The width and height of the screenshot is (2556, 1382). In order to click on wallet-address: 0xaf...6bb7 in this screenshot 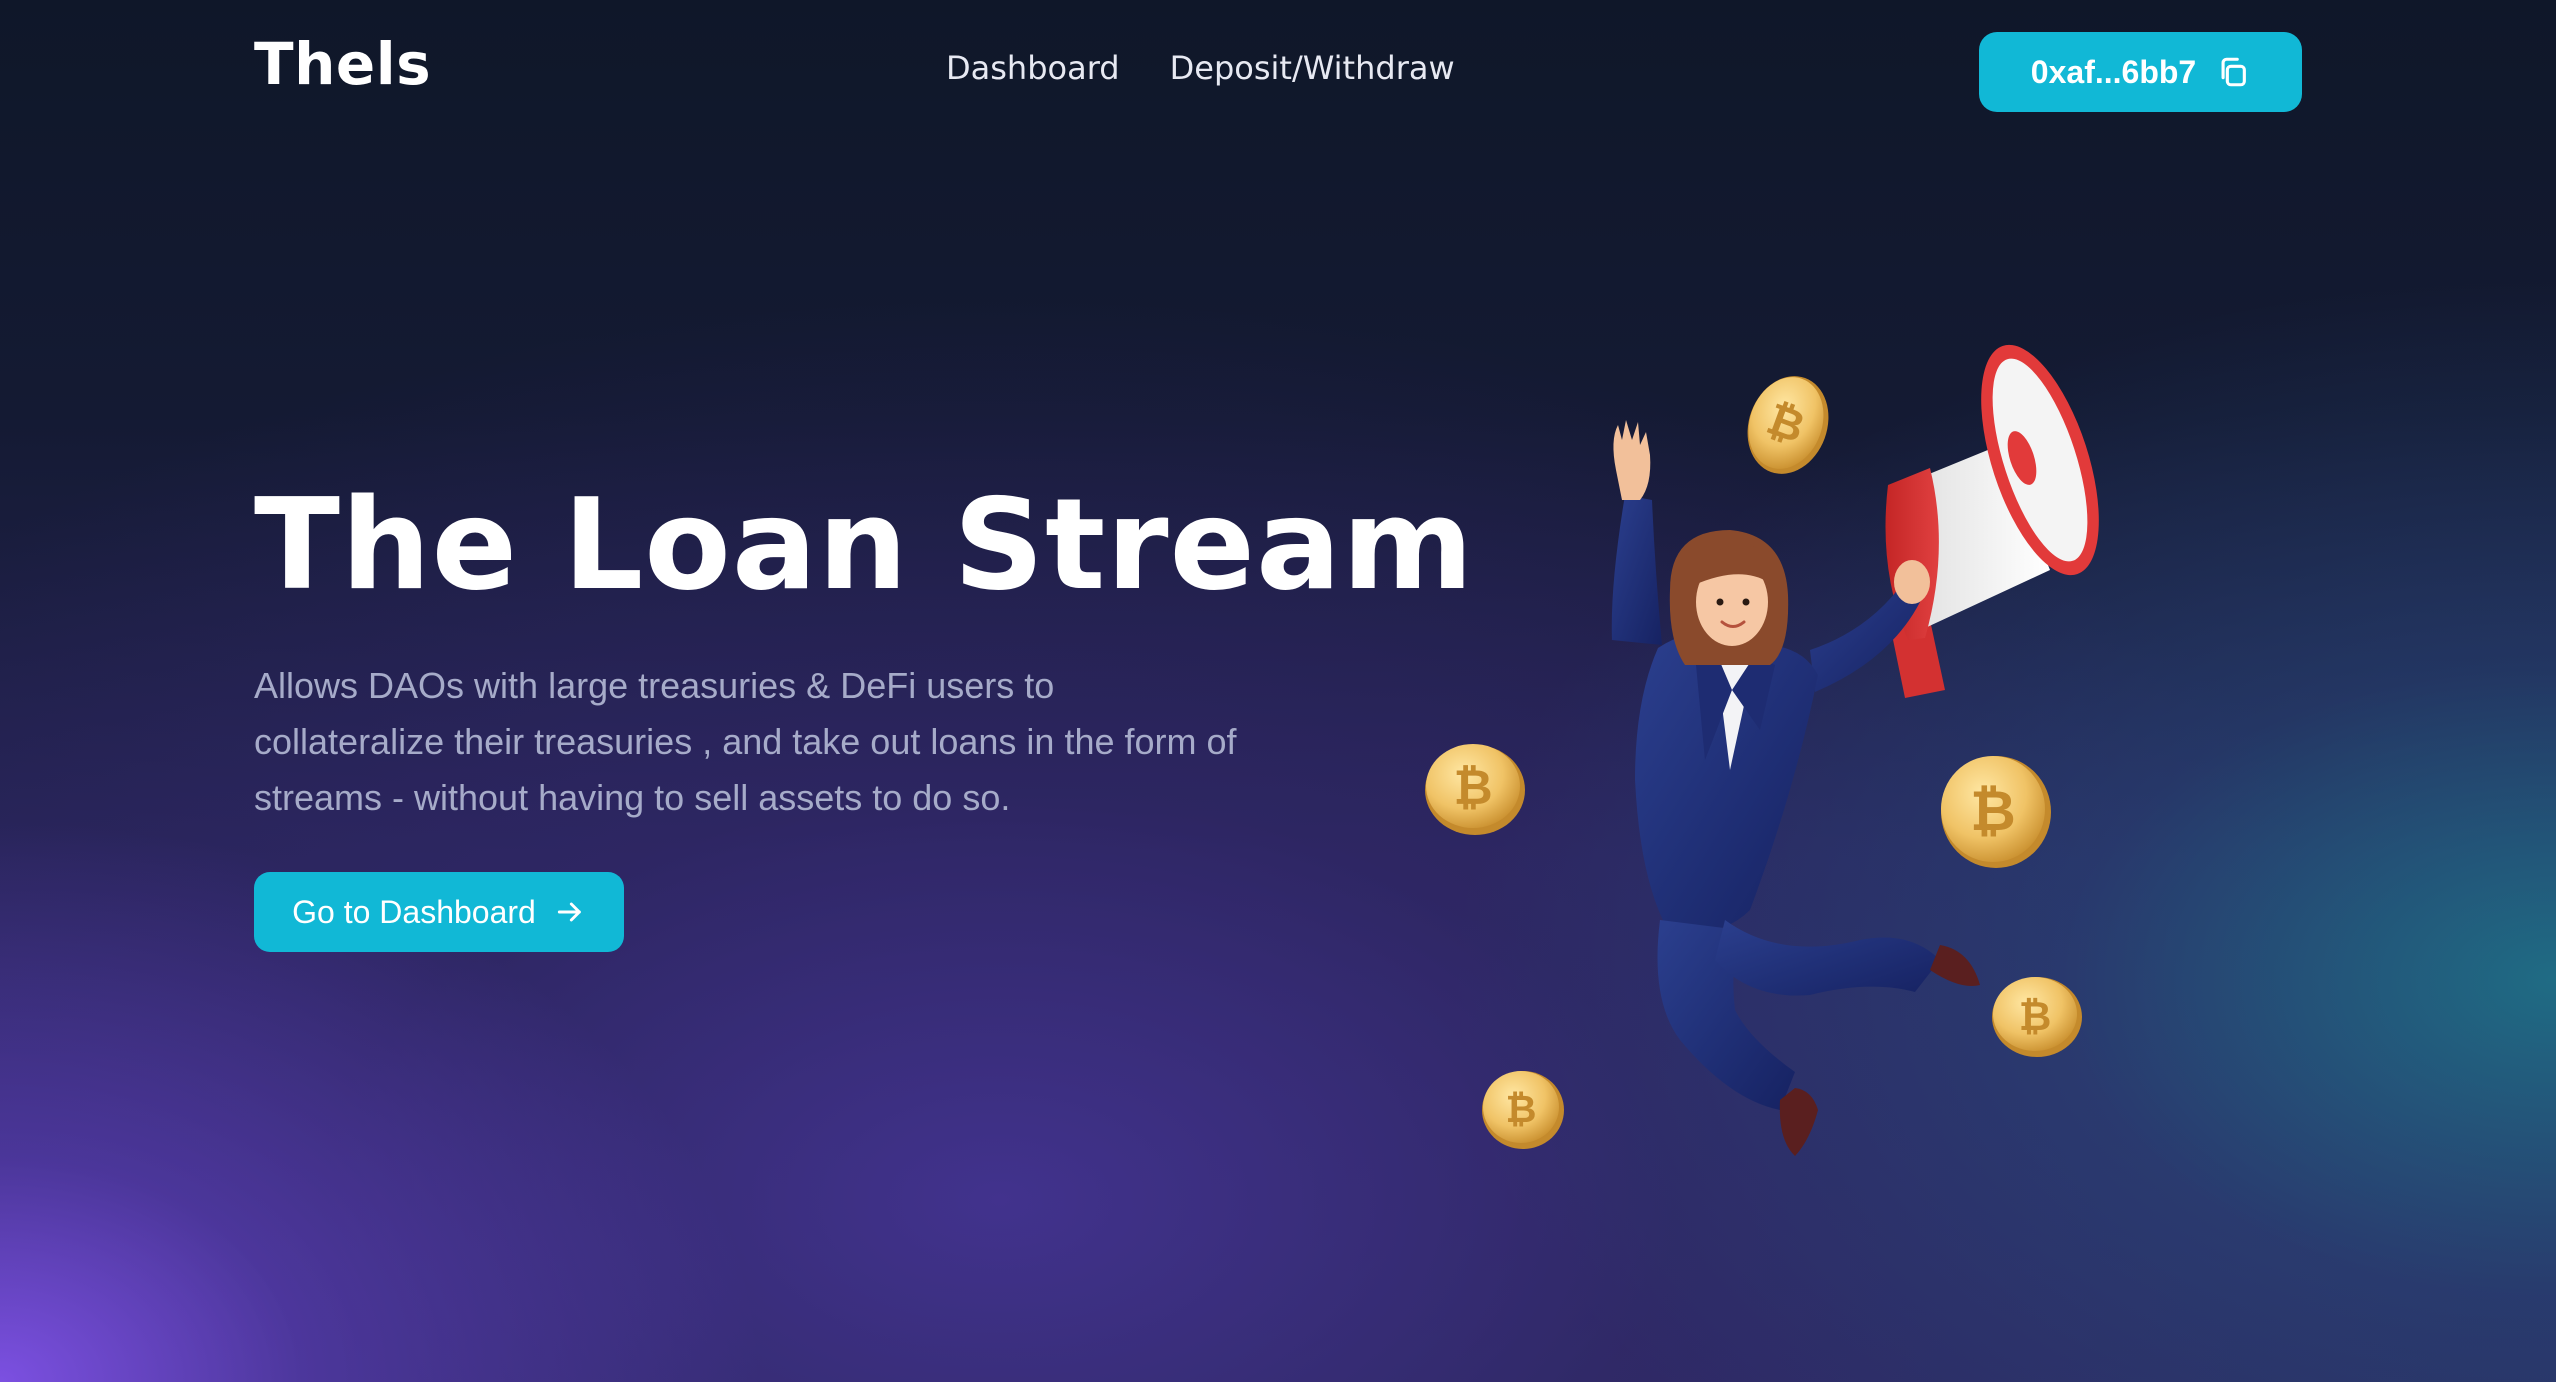, I will do `click(2113, 71)`.